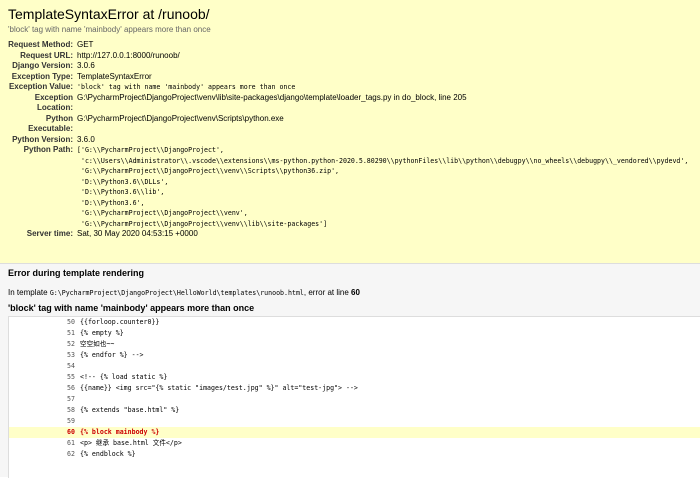  Describe the element at coordinates (71, 333) in the screenshot. I see `line-number: 51` at that location.